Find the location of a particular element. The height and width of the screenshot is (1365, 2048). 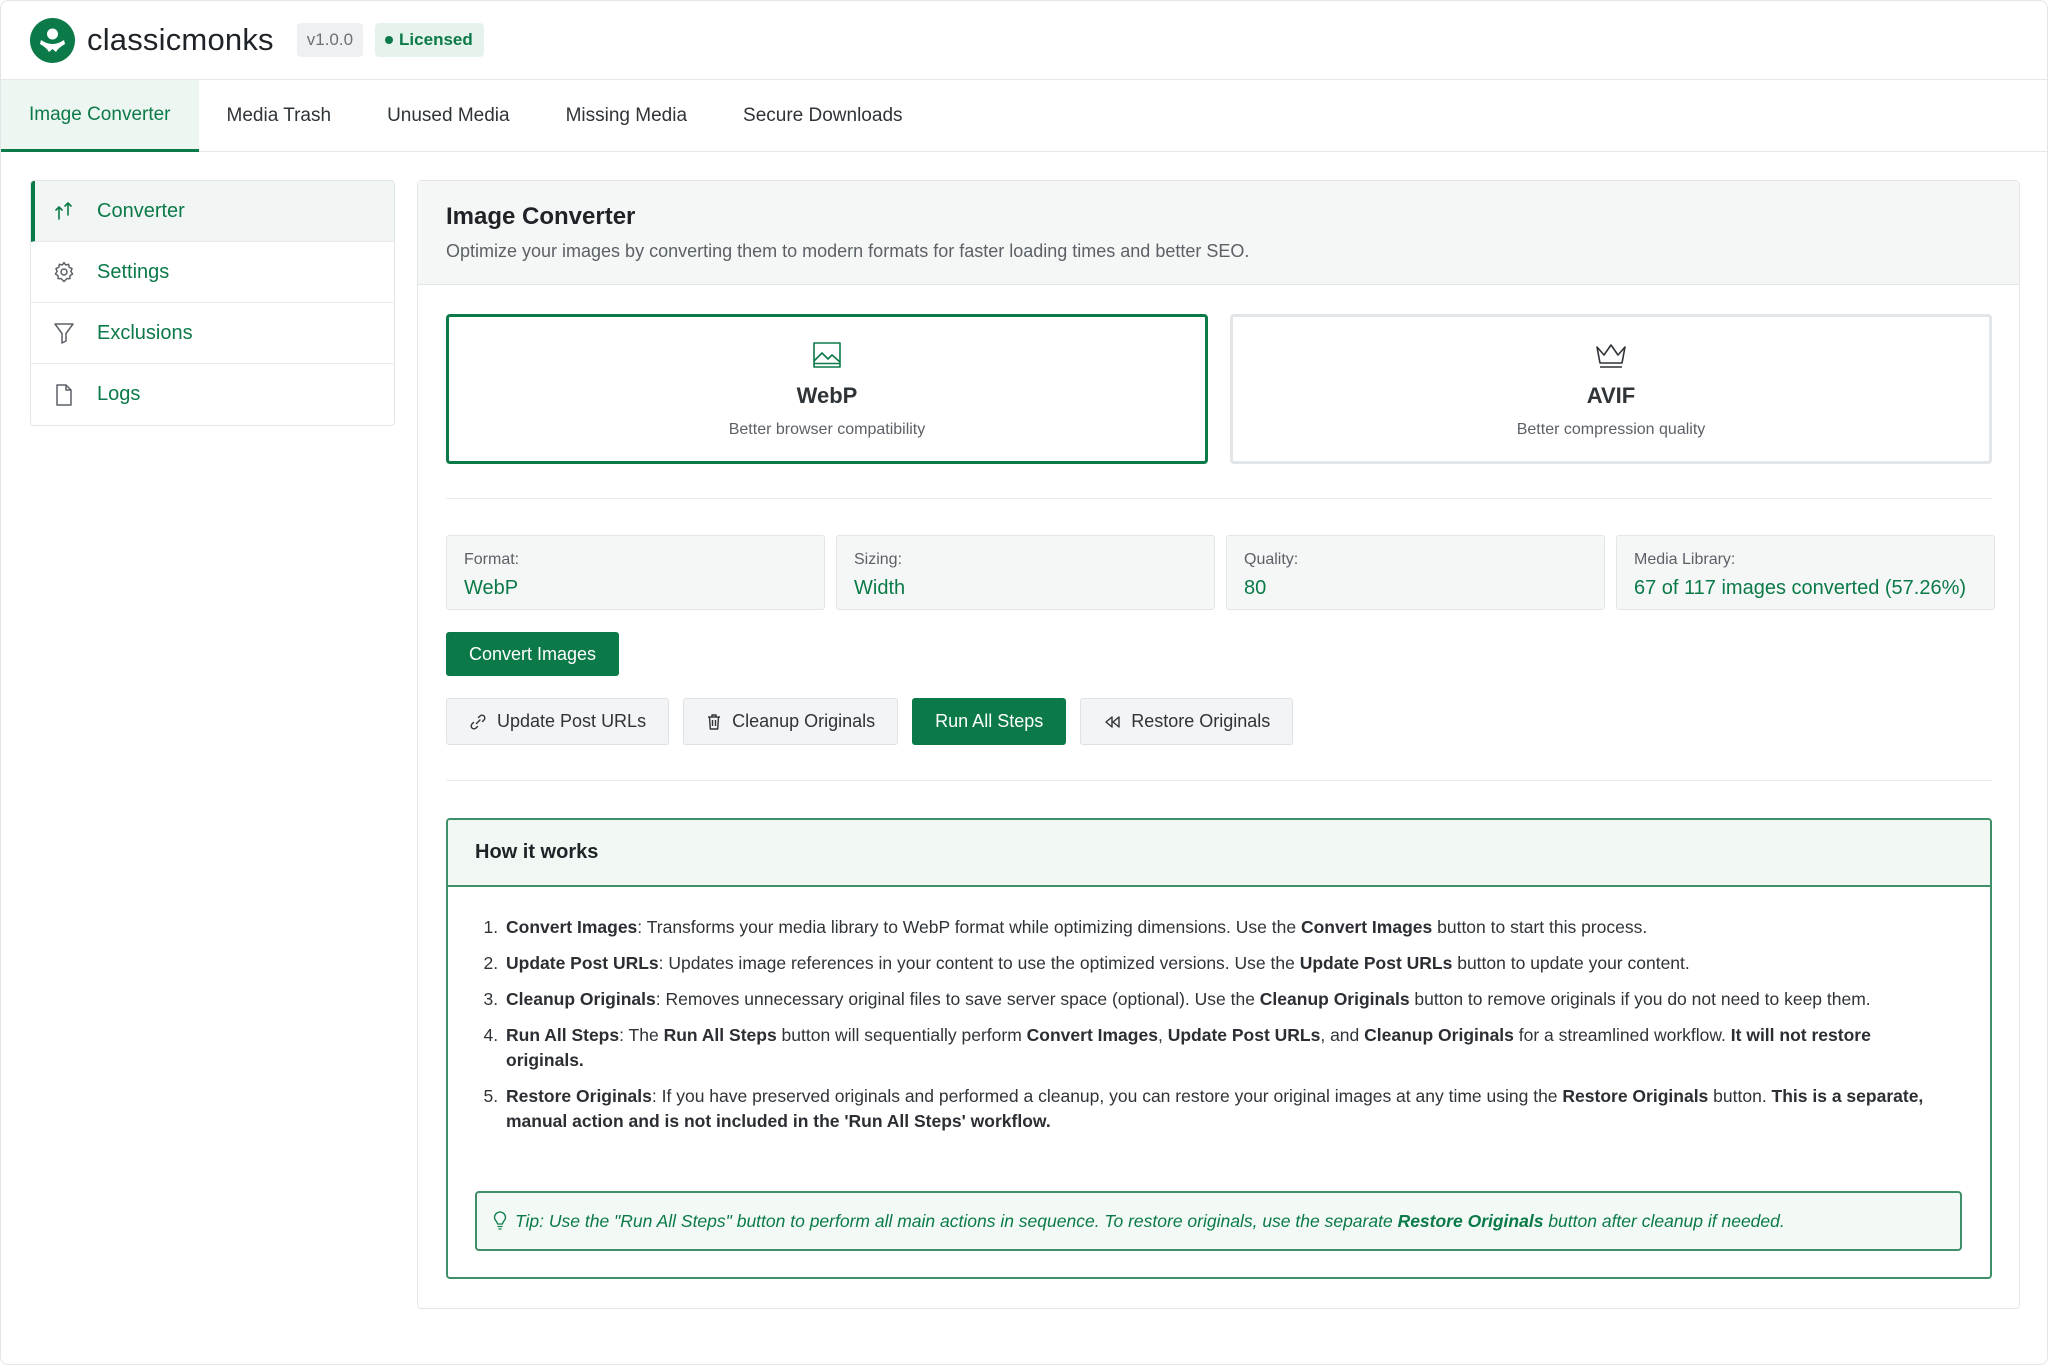

button-label: Update Post URLs is located at coordinates (572, 721).